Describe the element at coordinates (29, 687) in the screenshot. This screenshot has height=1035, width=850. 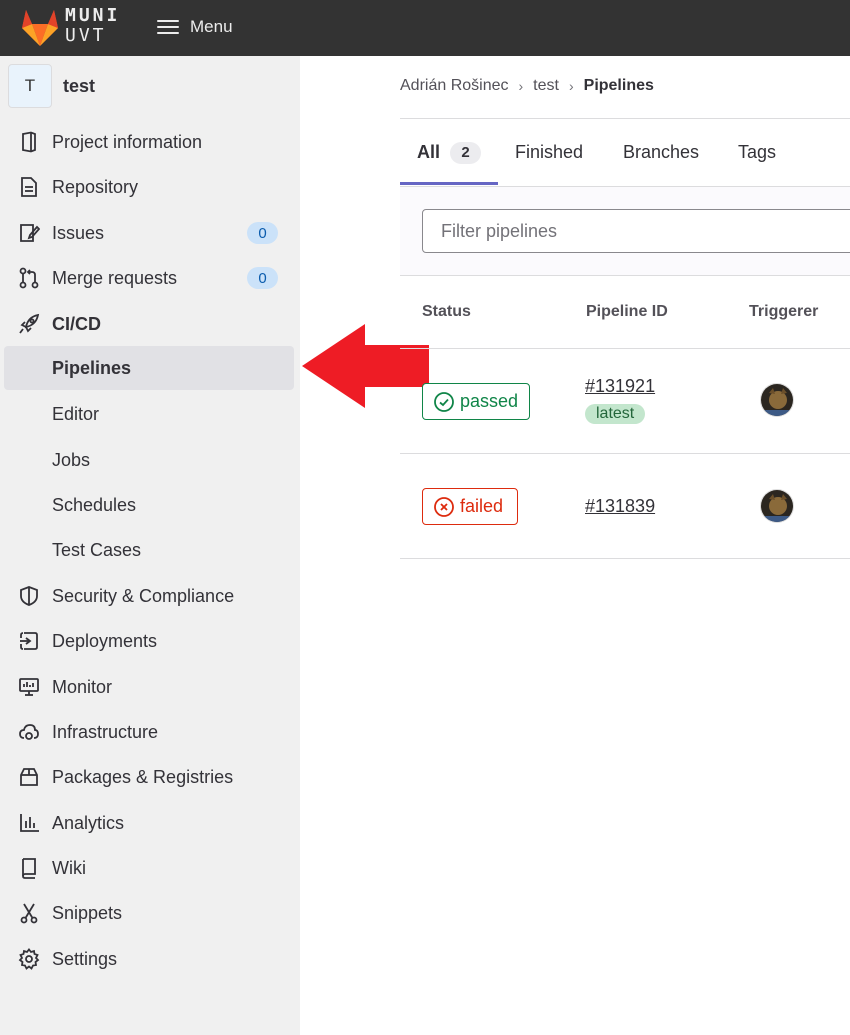
I see `monitor-icon` at that location.